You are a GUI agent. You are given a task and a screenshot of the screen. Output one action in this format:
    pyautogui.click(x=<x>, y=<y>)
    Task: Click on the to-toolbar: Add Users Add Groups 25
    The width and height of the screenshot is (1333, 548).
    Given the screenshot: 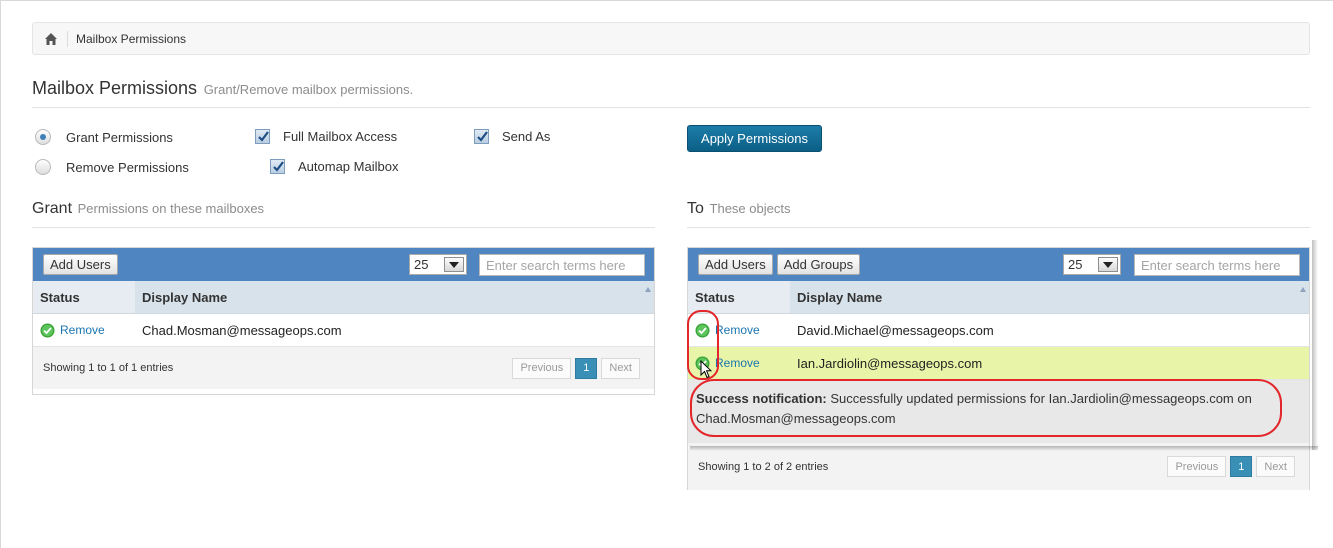 What is the action you would take?
    pyautogui.click(x=998, y=264)
    